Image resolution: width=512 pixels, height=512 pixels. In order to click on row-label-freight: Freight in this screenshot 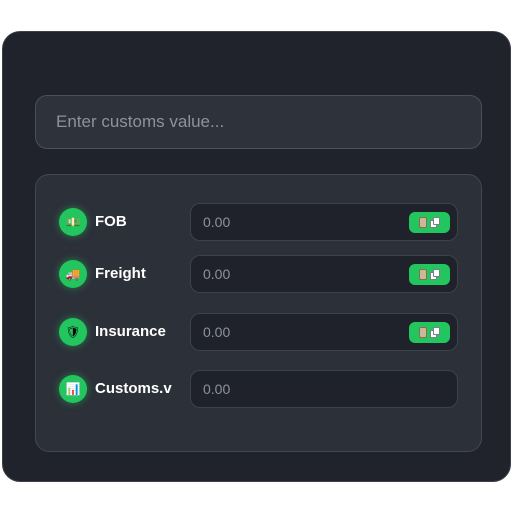, I will do `click(120, 273)`.